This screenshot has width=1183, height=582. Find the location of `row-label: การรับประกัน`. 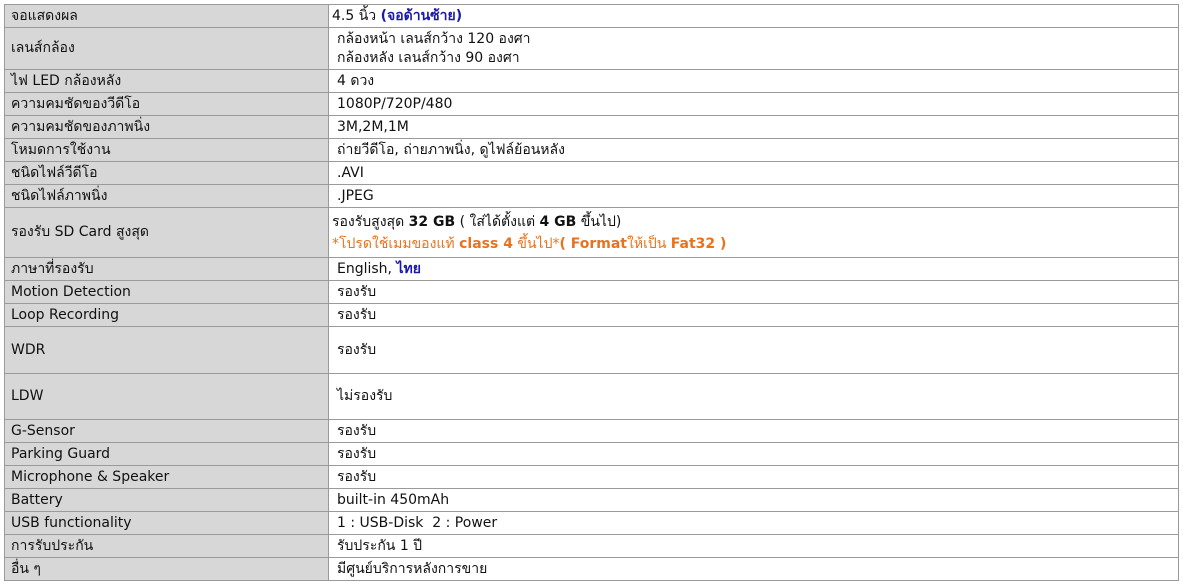

row-label: การรับประกัน is located at coordinates (166, 546).